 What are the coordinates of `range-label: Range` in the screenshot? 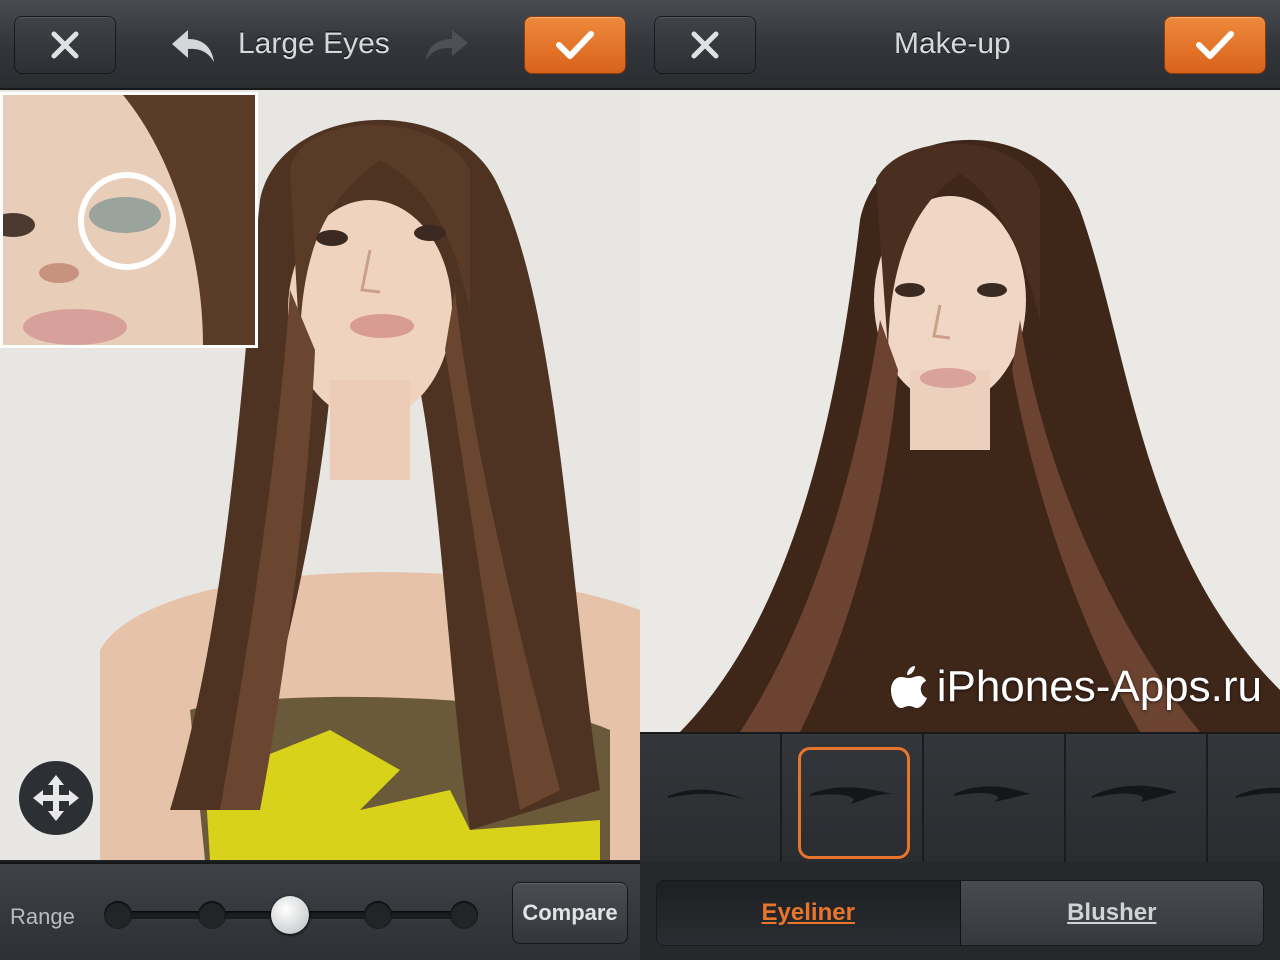 It's located at (42, 916).